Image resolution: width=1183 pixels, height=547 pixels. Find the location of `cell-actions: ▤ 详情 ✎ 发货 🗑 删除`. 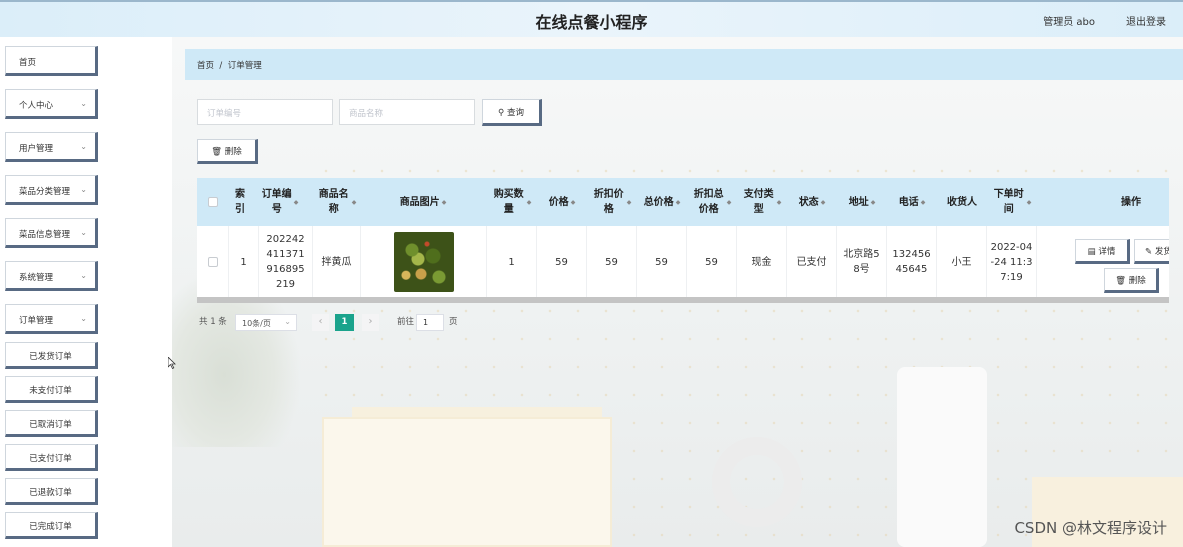

cell-actions: ▤ 详情 ✎ 发货 🗑 删除 is located at coordinates (1103, 262).